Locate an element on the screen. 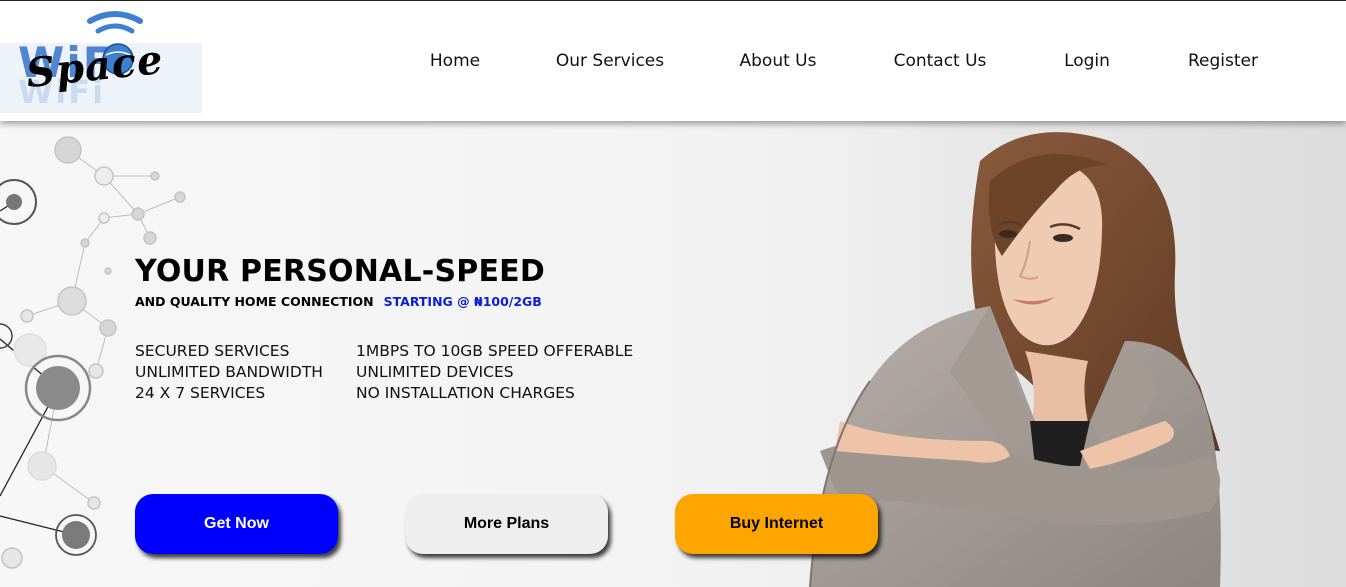 The width and height of the screenshot is (1346, 587). nav-contact-us: Contact Us is located at coordinates (940, 61).